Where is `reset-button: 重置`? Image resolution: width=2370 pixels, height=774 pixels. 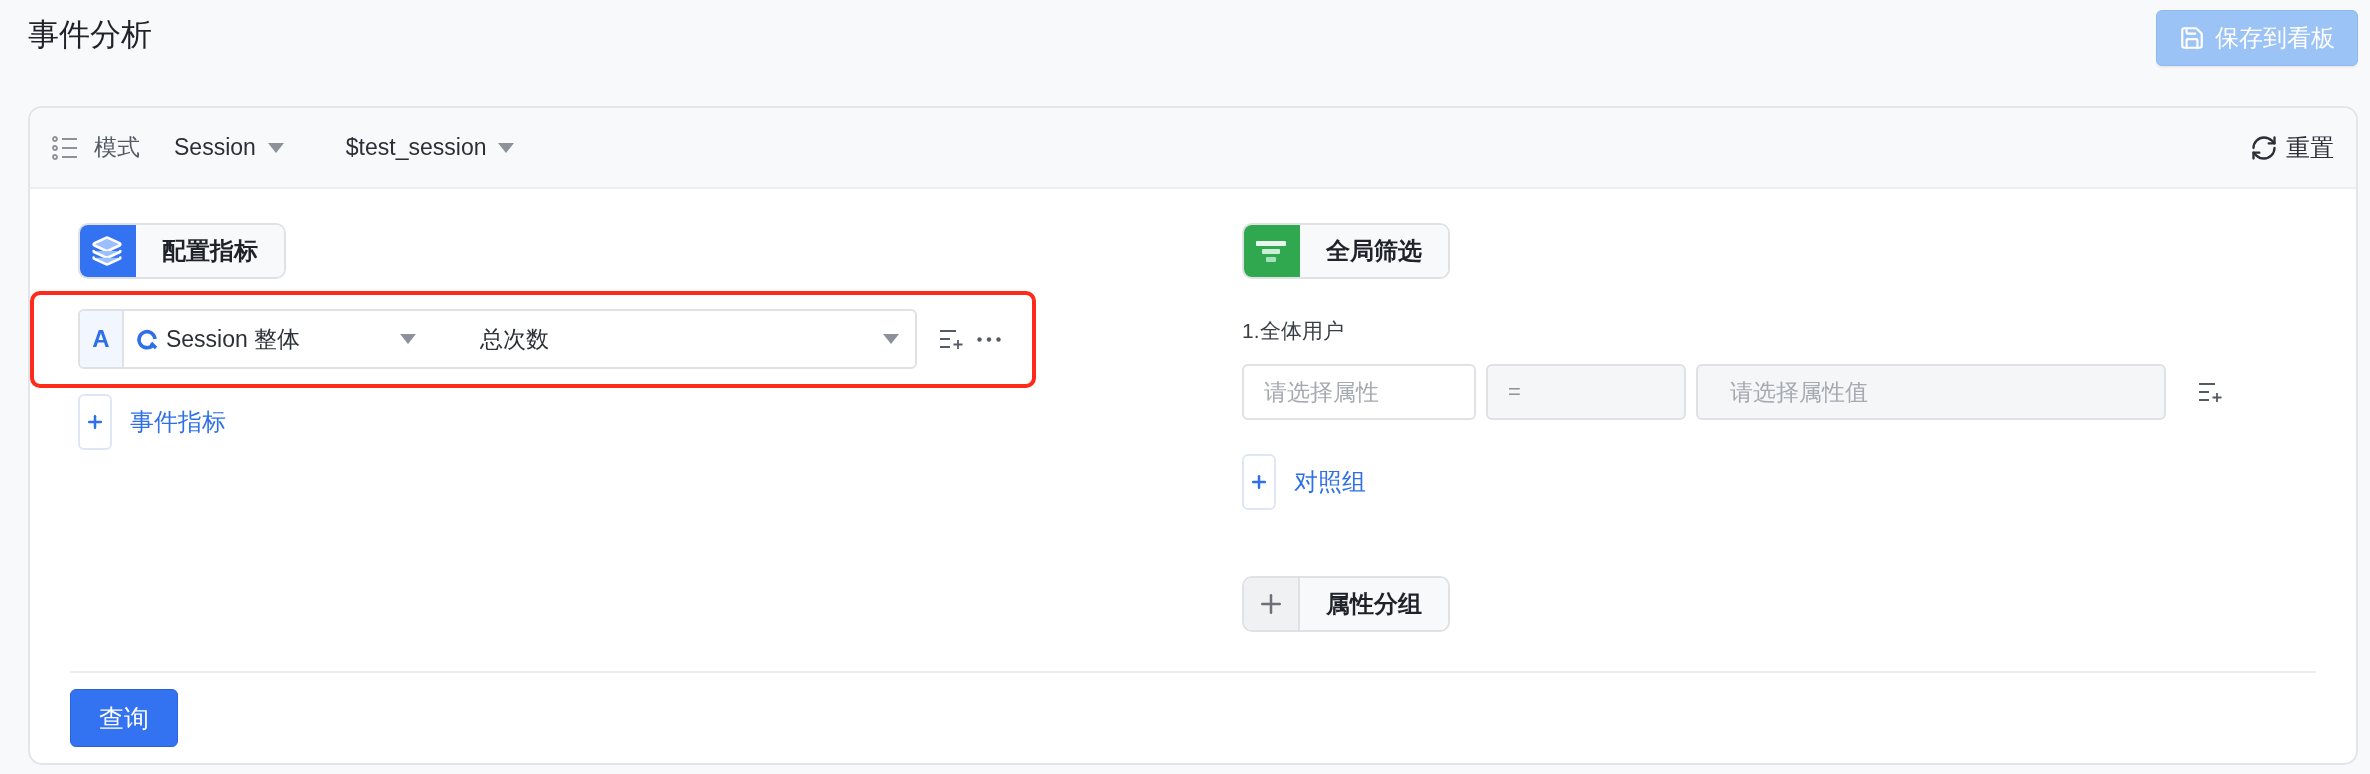 reset-button: 重置 is located at coordinates (2292, 147).